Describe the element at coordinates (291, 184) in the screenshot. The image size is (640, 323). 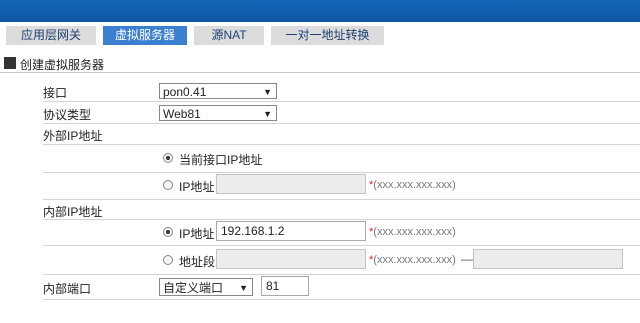
I see `external-ip-input` at that location.